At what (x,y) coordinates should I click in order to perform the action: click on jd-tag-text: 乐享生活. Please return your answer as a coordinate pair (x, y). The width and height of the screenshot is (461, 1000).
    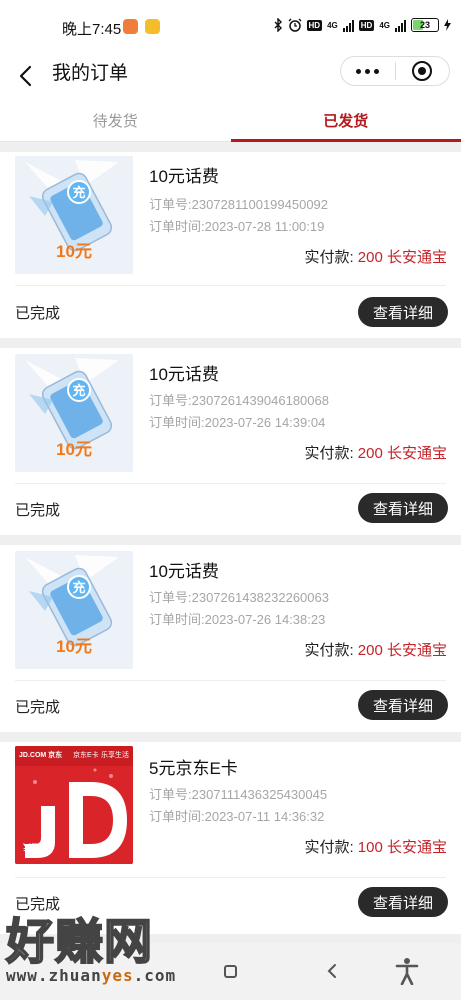
    Looking at the image, I should click on (115, 755).